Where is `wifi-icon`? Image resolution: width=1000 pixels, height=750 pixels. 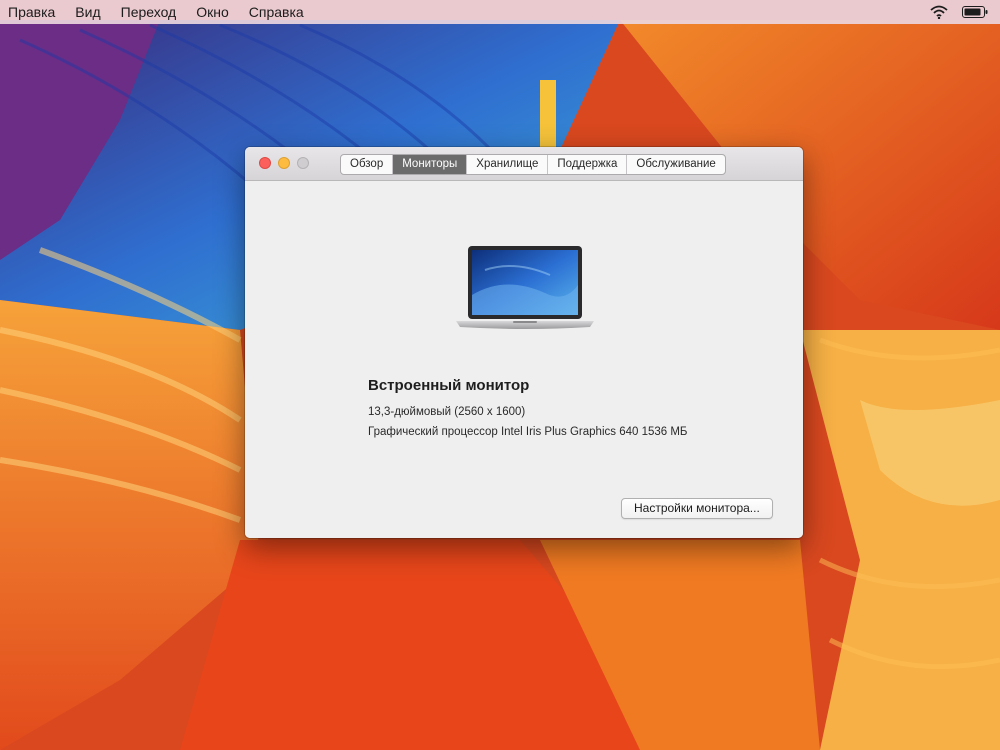
wifi-icon is located at coordinates (939, 12).